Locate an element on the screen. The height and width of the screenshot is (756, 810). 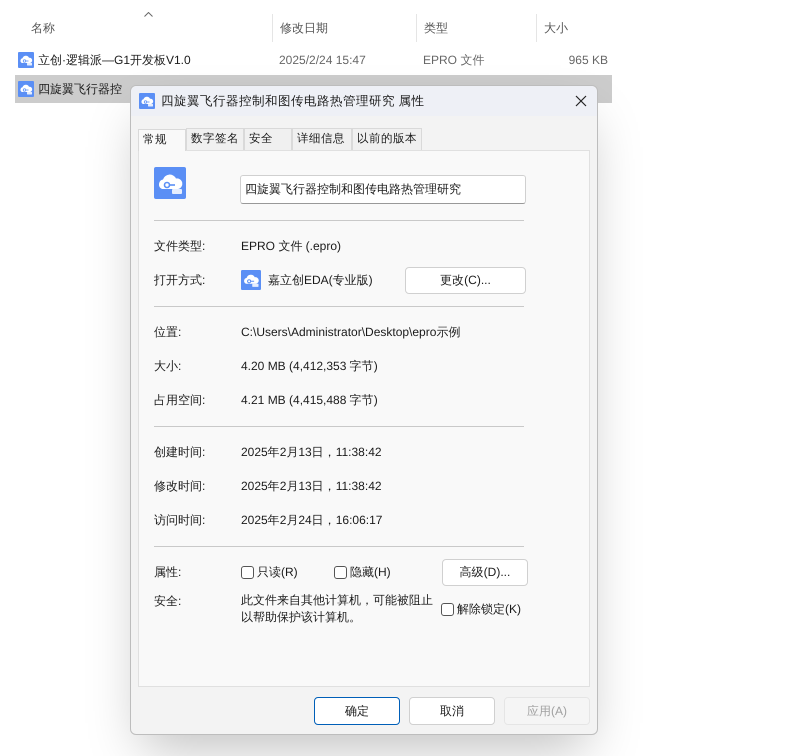
file-name: 立创·逻辑派—G1开发板V1.0 is located at coordinates (114, 60).